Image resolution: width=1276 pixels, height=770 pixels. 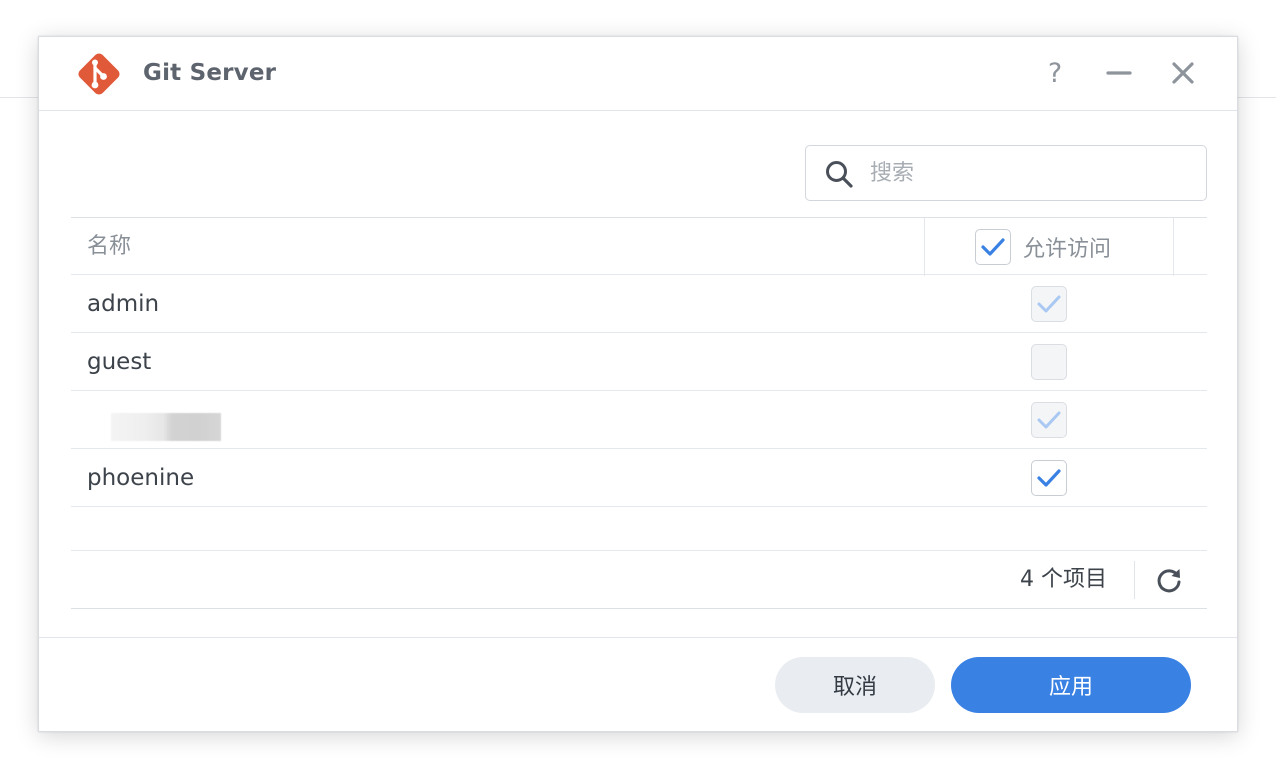 I want to click on search-input, so click(x=1030, y=173).